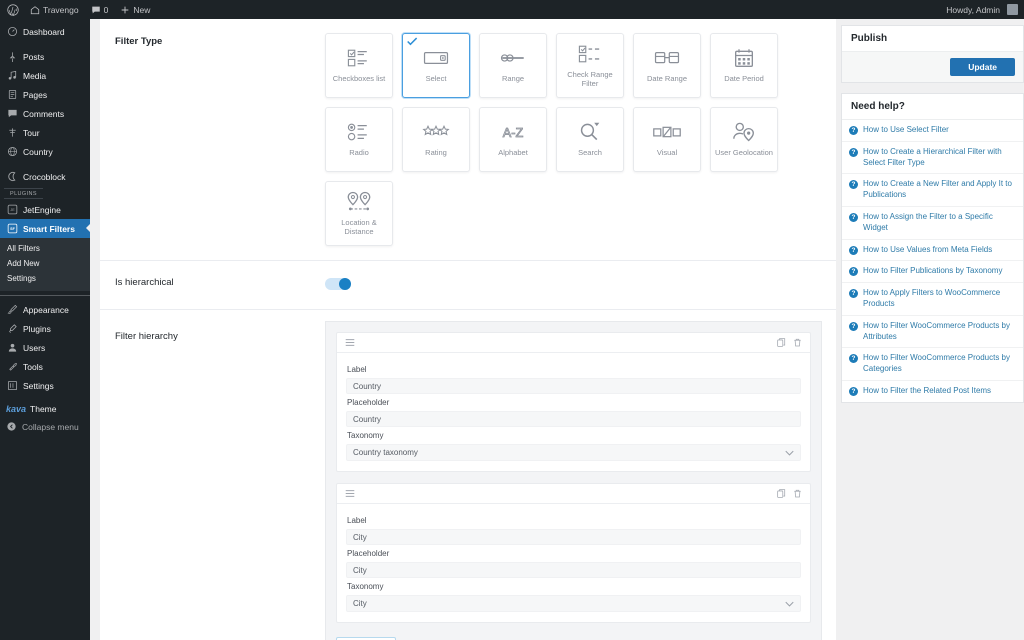 The height and width of the screenshot is (640, 1024). Describe the element at coordinates (667, 132) in the screenshot. I see `visual-swatches-icon` at that location.